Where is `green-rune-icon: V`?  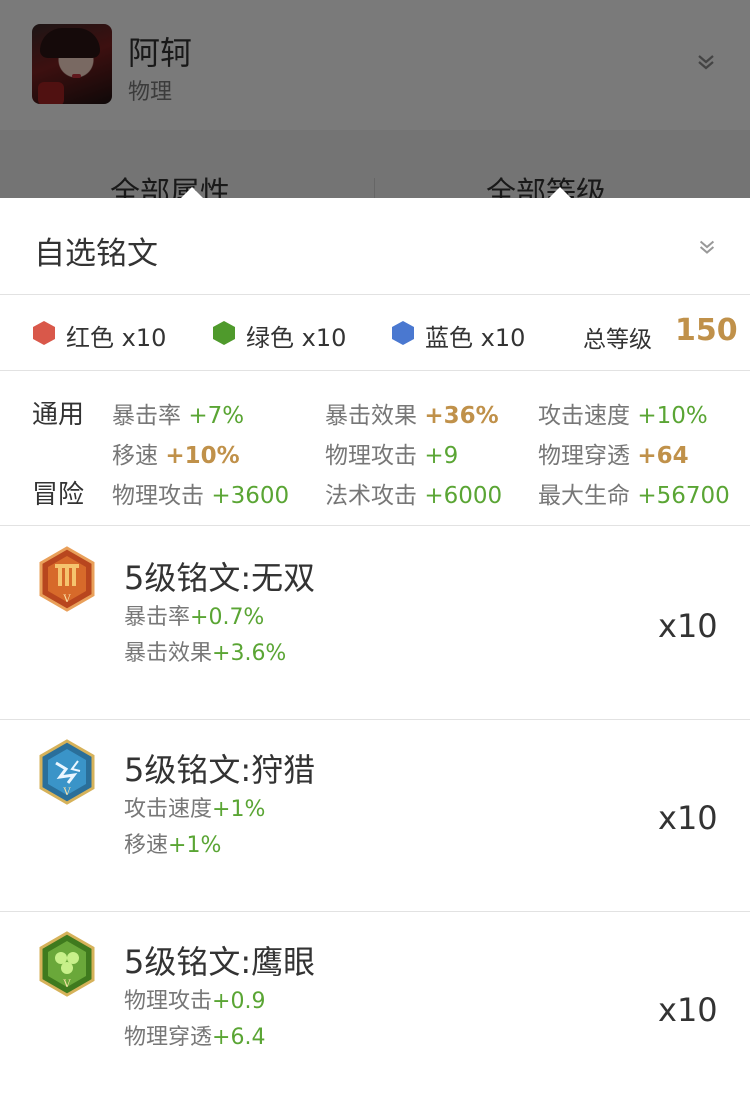
green-rune-icon: V is located at coordinates (67, 964).